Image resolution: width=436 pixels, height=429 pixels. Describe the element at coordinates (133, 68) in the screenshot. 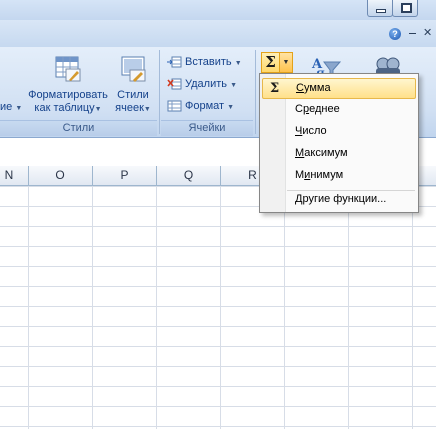

I see `cell-styles-icon` at that location.